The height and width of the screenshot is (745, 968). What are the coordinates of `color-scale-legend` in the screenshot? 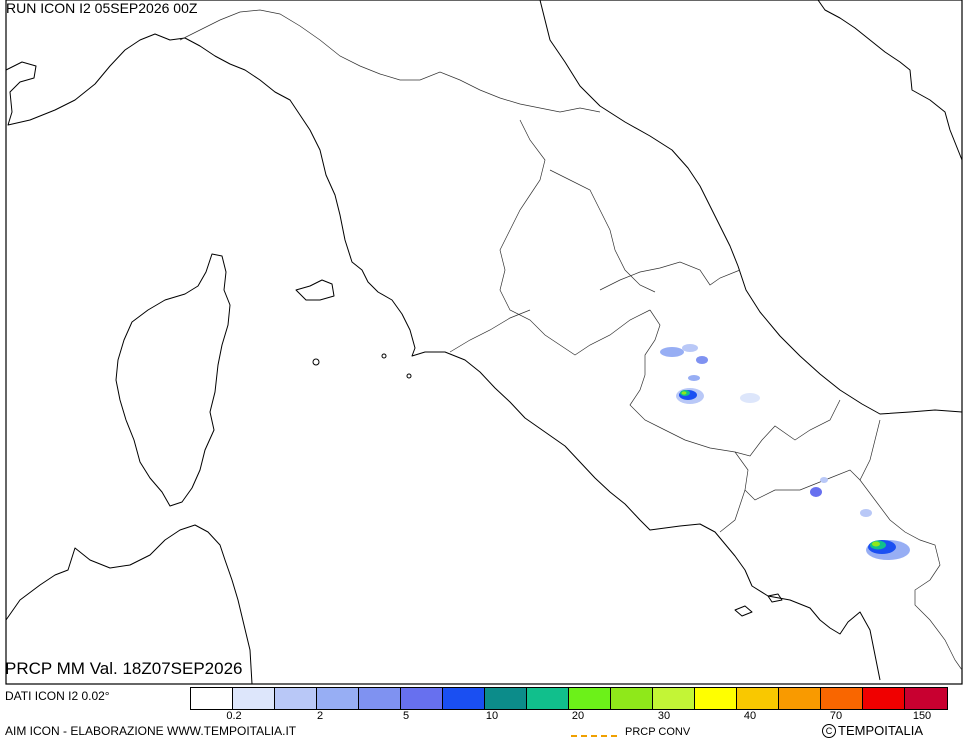 It's located at (569, 698).